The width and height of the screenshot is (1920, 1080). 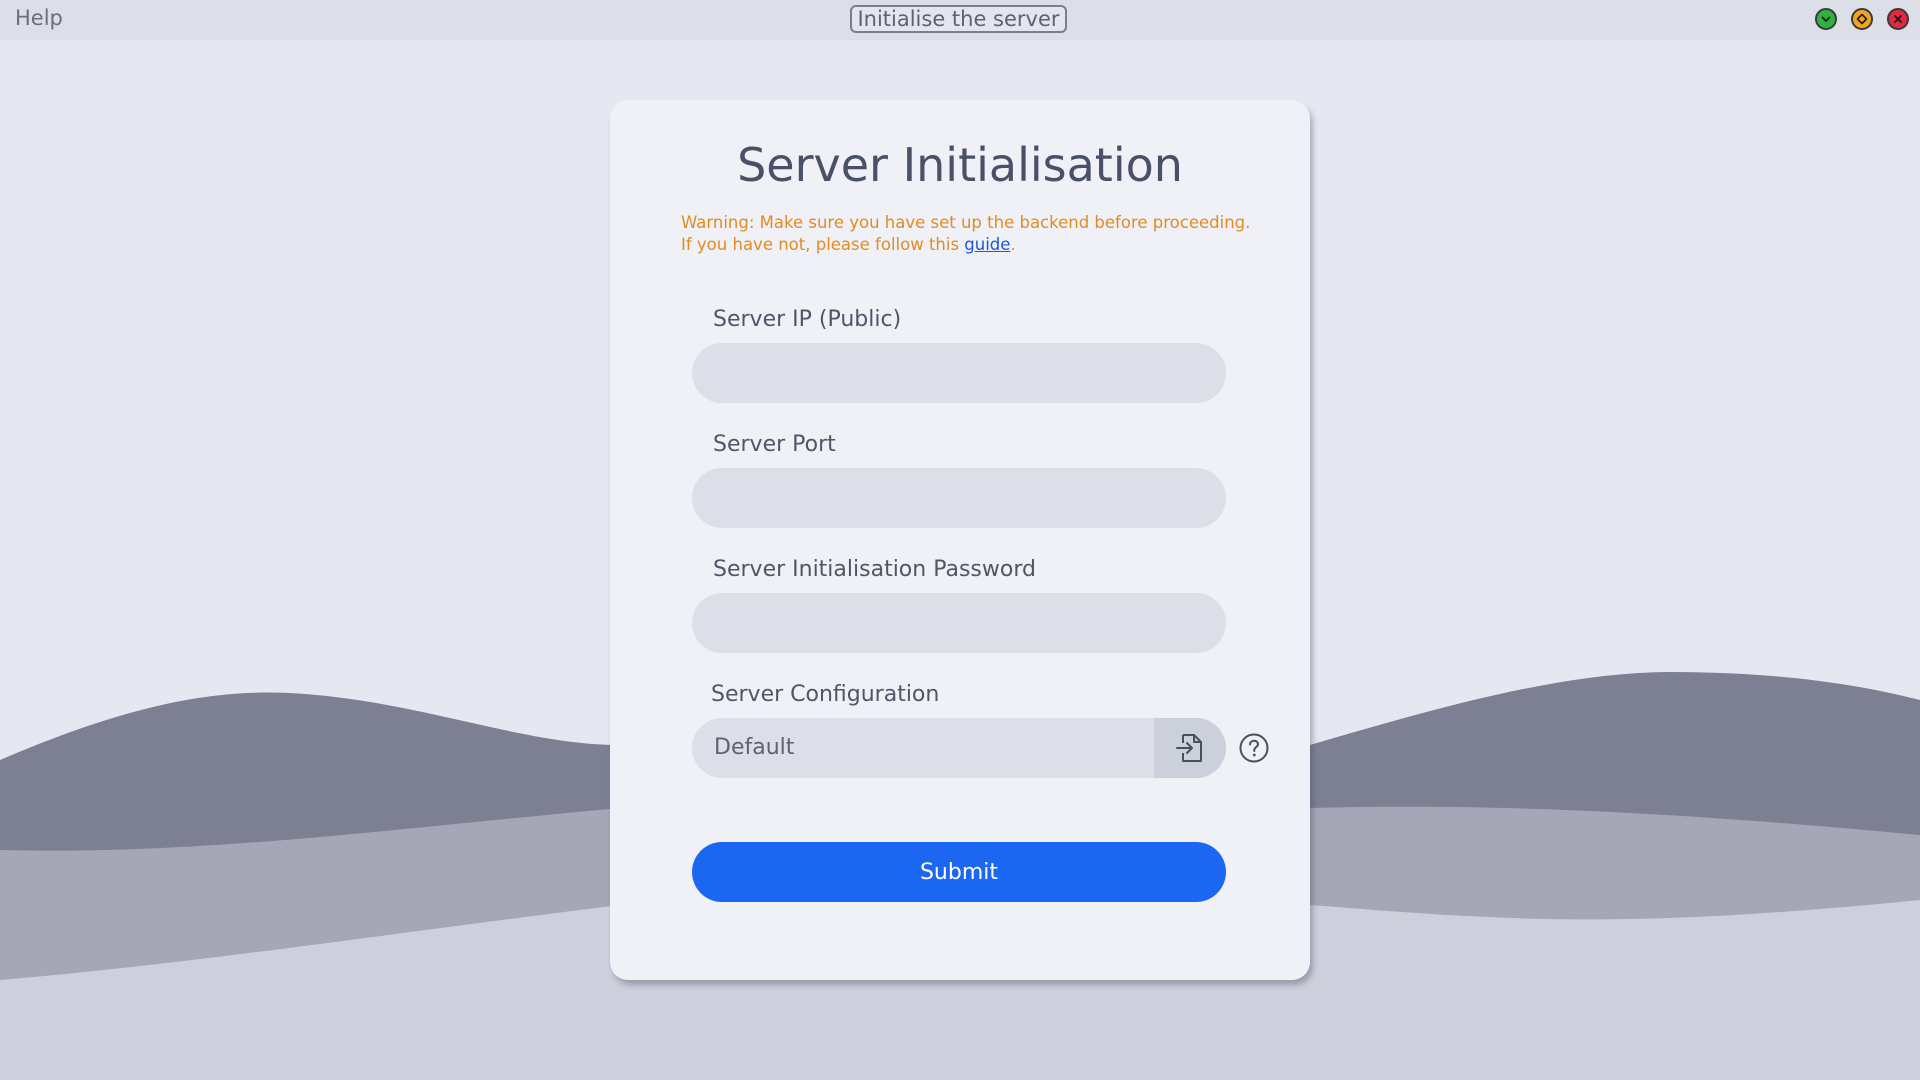 I want to click on check-icon, so click(x=1826, y=19).